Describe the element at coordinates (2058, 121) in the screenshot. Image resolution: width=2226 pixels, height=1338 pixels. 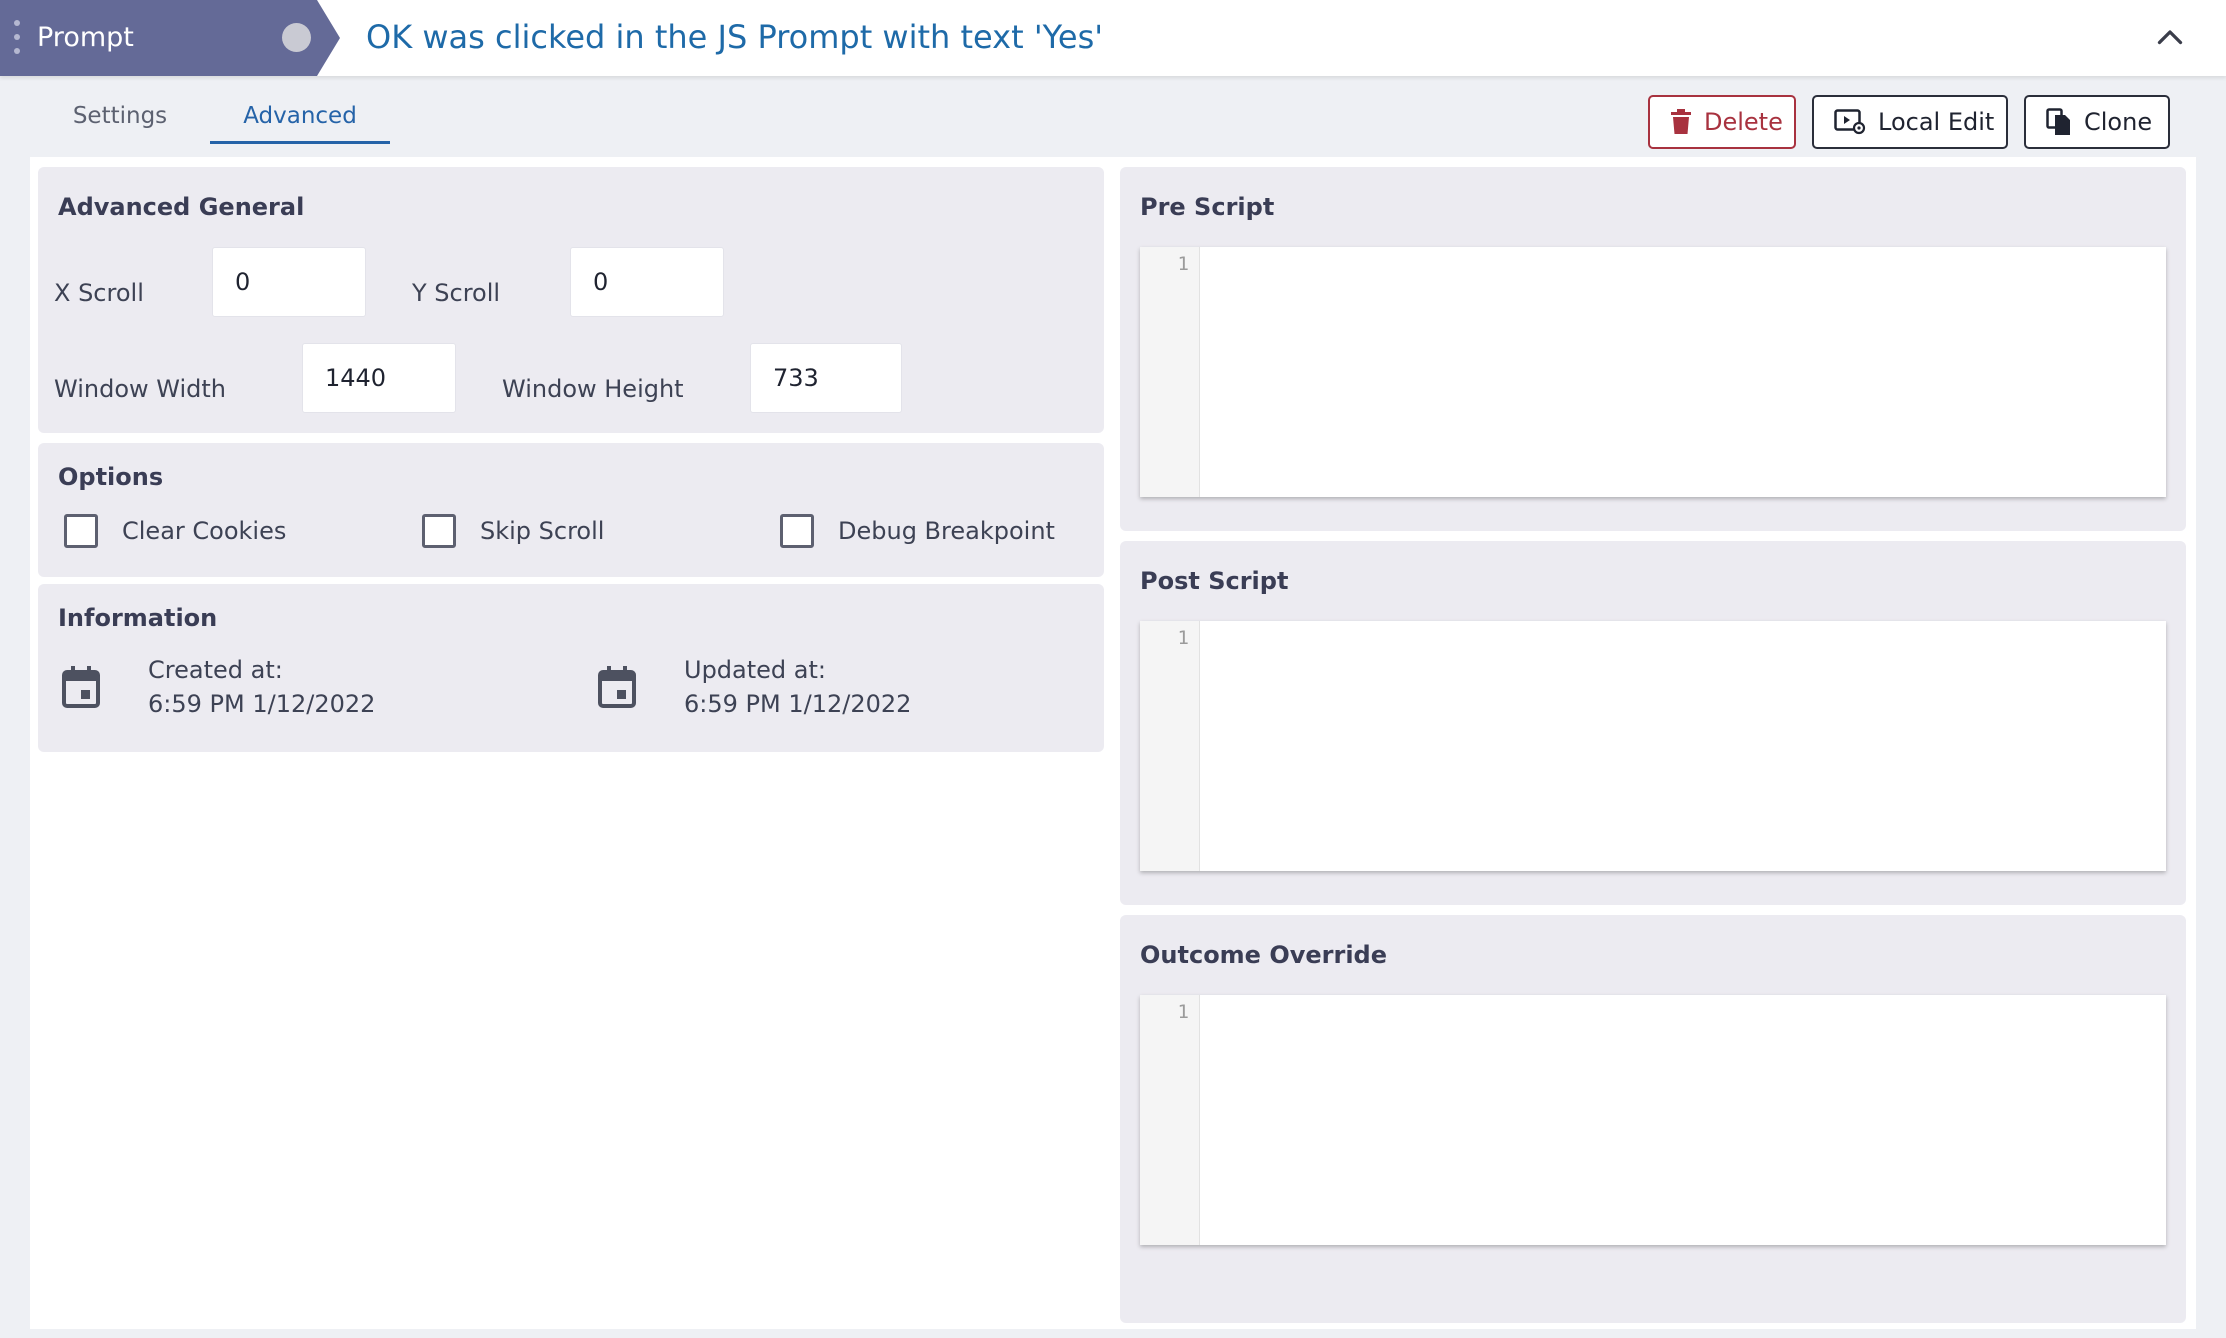
I see `copy-icon` at that location.